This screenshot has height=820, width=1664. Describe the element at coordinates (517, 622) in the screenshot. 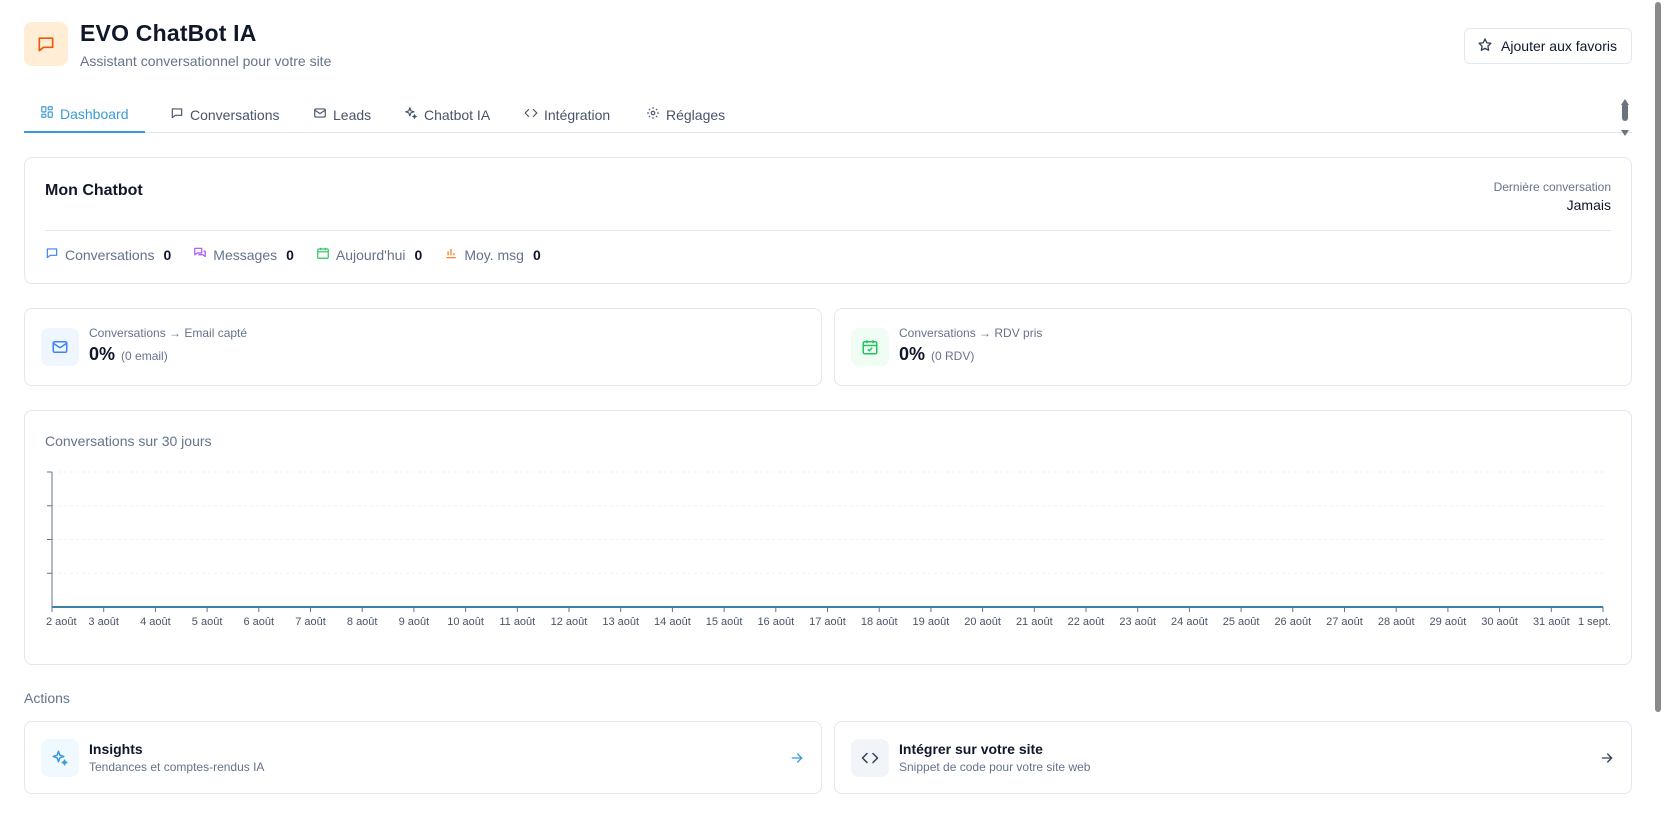

I see `x-tick-label: 11 août` at that location.